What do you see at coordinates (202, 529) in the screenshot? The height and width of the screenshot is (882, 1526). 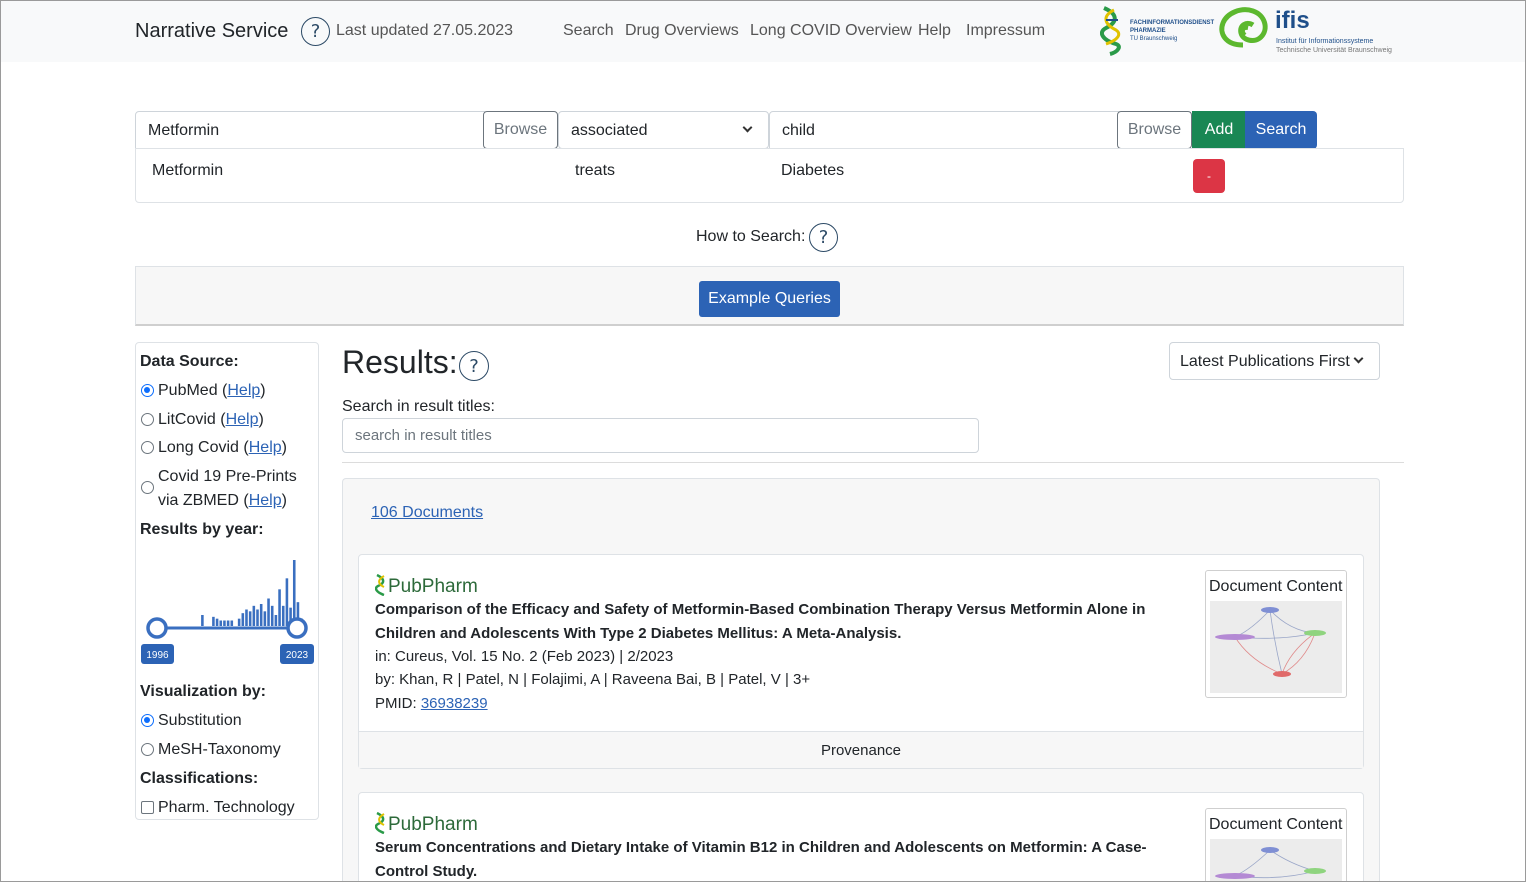 I see `results-by-year-heading: Results by year:` at bounding box center [202, 529].